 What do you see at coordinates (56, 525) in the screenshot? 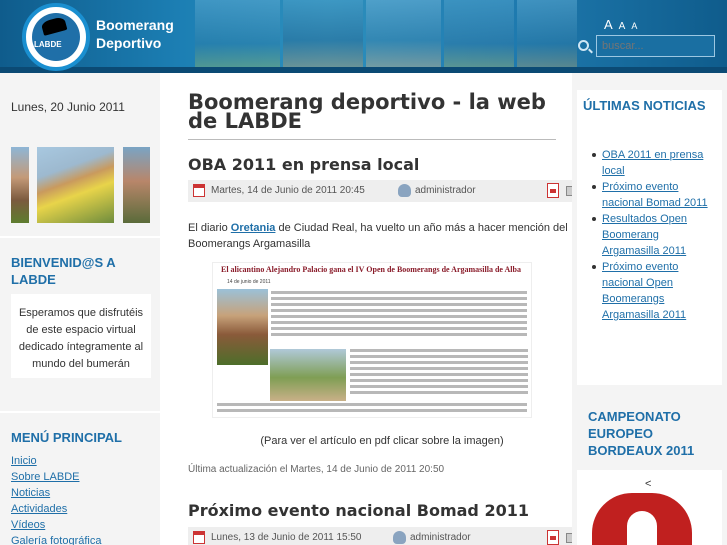
I see `menu-item: Vídeos` at bounding box center [56, 525].